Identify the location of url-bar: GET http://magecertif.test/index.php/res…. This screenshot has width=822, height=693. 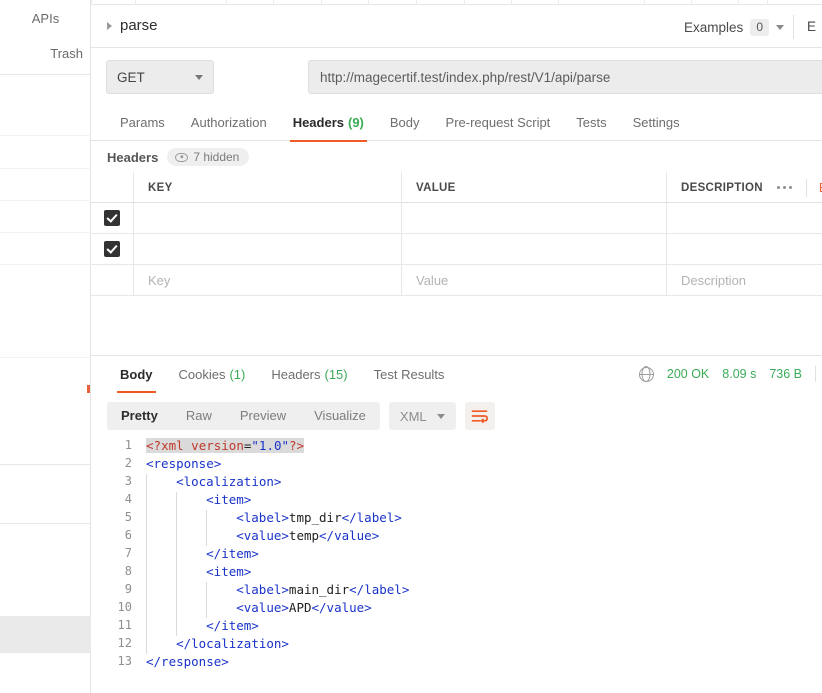
(456, 76).